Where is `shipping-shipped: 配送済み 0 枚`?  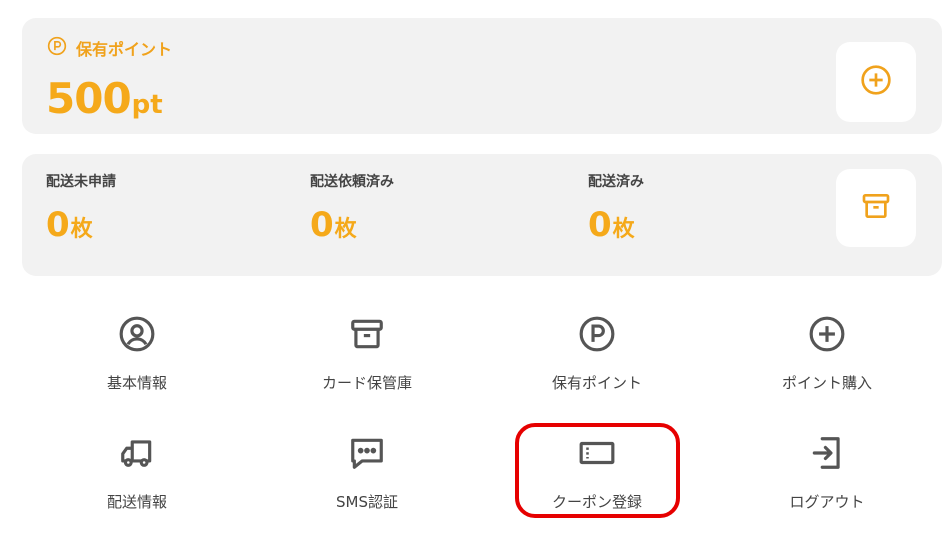 shipping-shipped: 配送済み 0 枚 is located at coordinates (616, 208).